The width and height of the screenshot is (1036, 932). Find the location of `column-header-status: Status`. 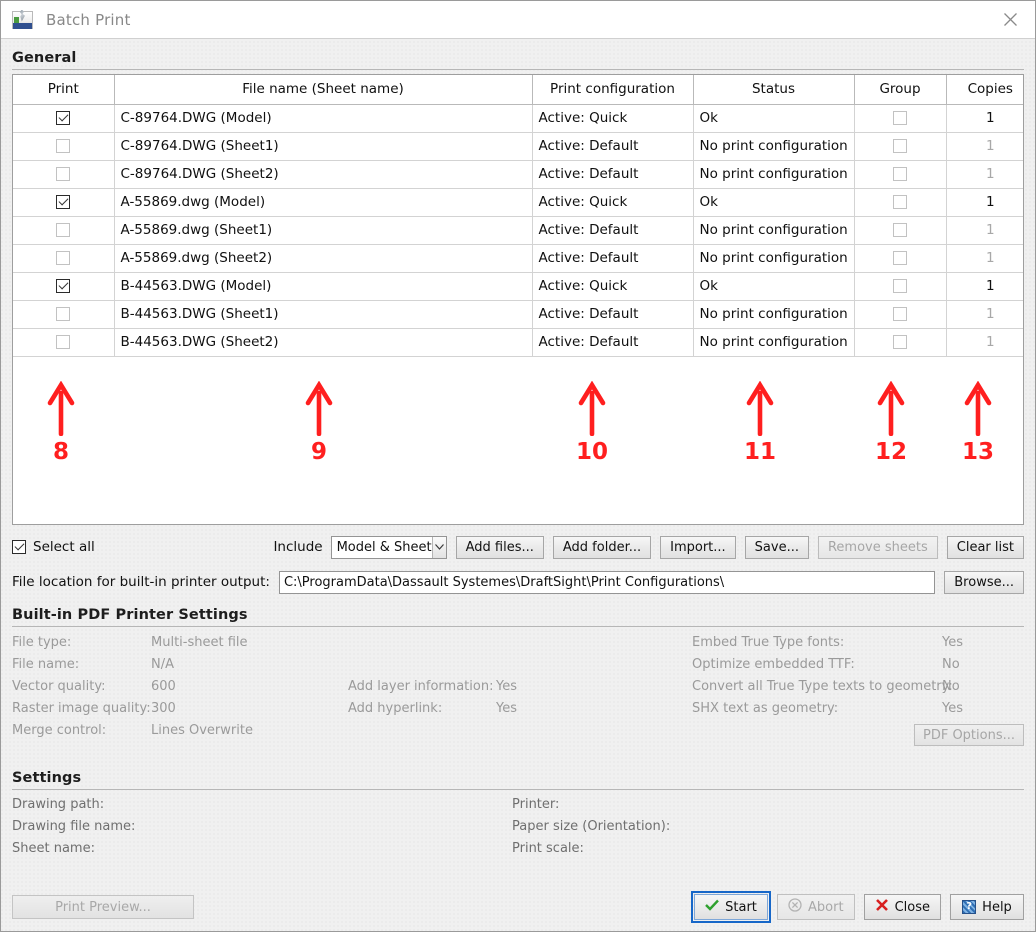

column-header-status: Status is located at coordinates (774, 90).